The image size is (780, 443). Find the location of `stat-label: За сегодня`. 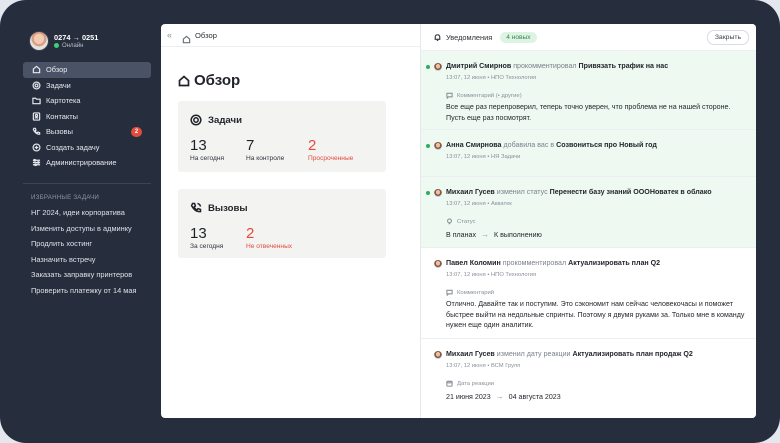

stat-label: За сегодня is located at coordinates (207, 246).